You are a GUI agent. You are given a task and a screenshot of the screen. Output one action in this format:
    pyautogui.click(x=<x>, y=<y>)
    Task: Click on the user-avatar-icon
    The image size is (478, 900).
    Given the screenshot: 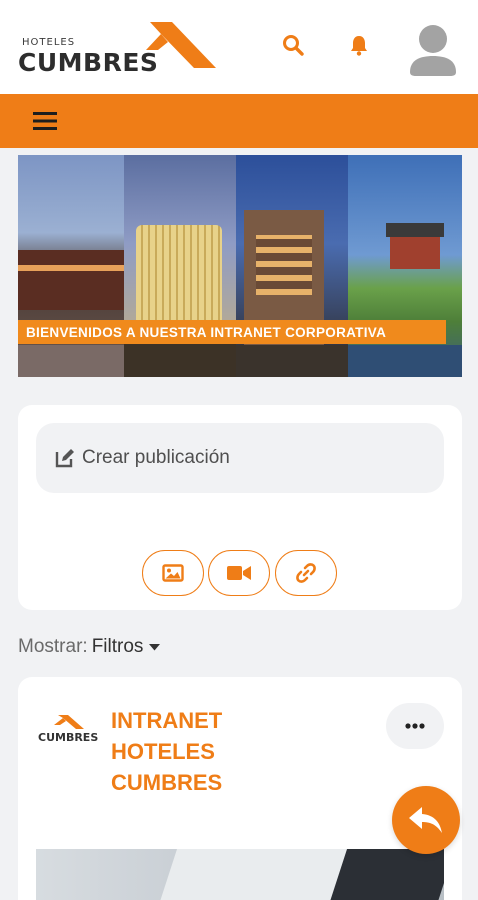 What is the action you would take?
    pyautogui.click(x=433, y=49)
    